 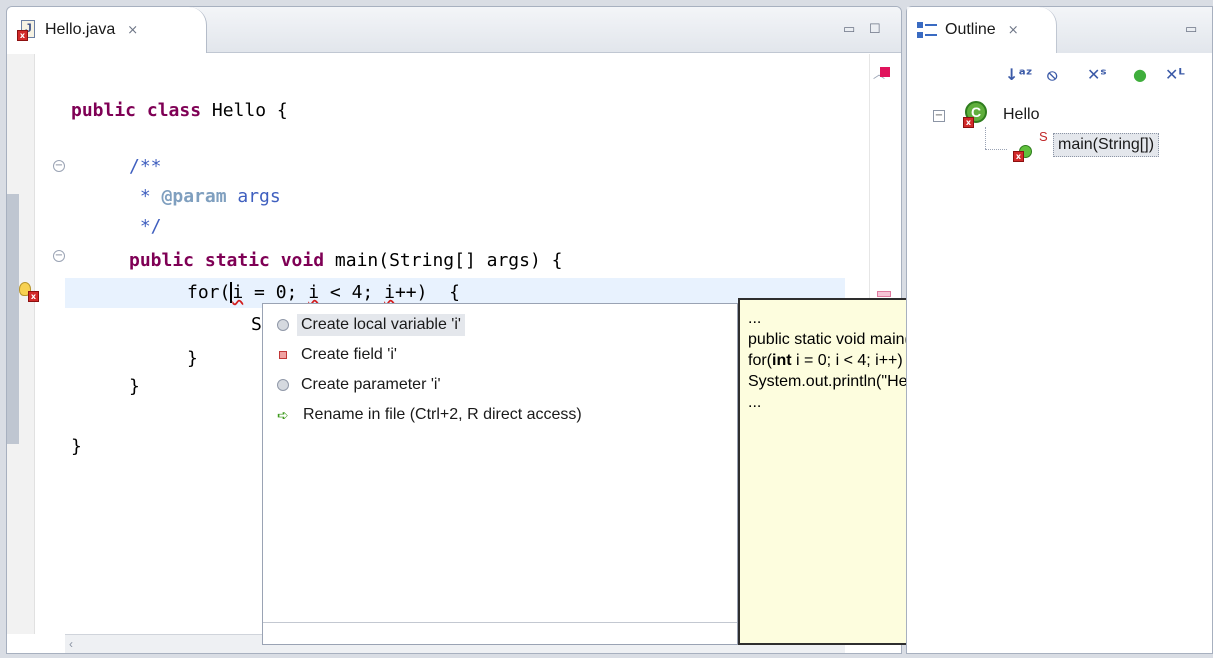 What do you see at coordinates (346, 260) in the screenshot?
I see `code-line: public static void main(String[] args) {` at bounding box center [346, 260].